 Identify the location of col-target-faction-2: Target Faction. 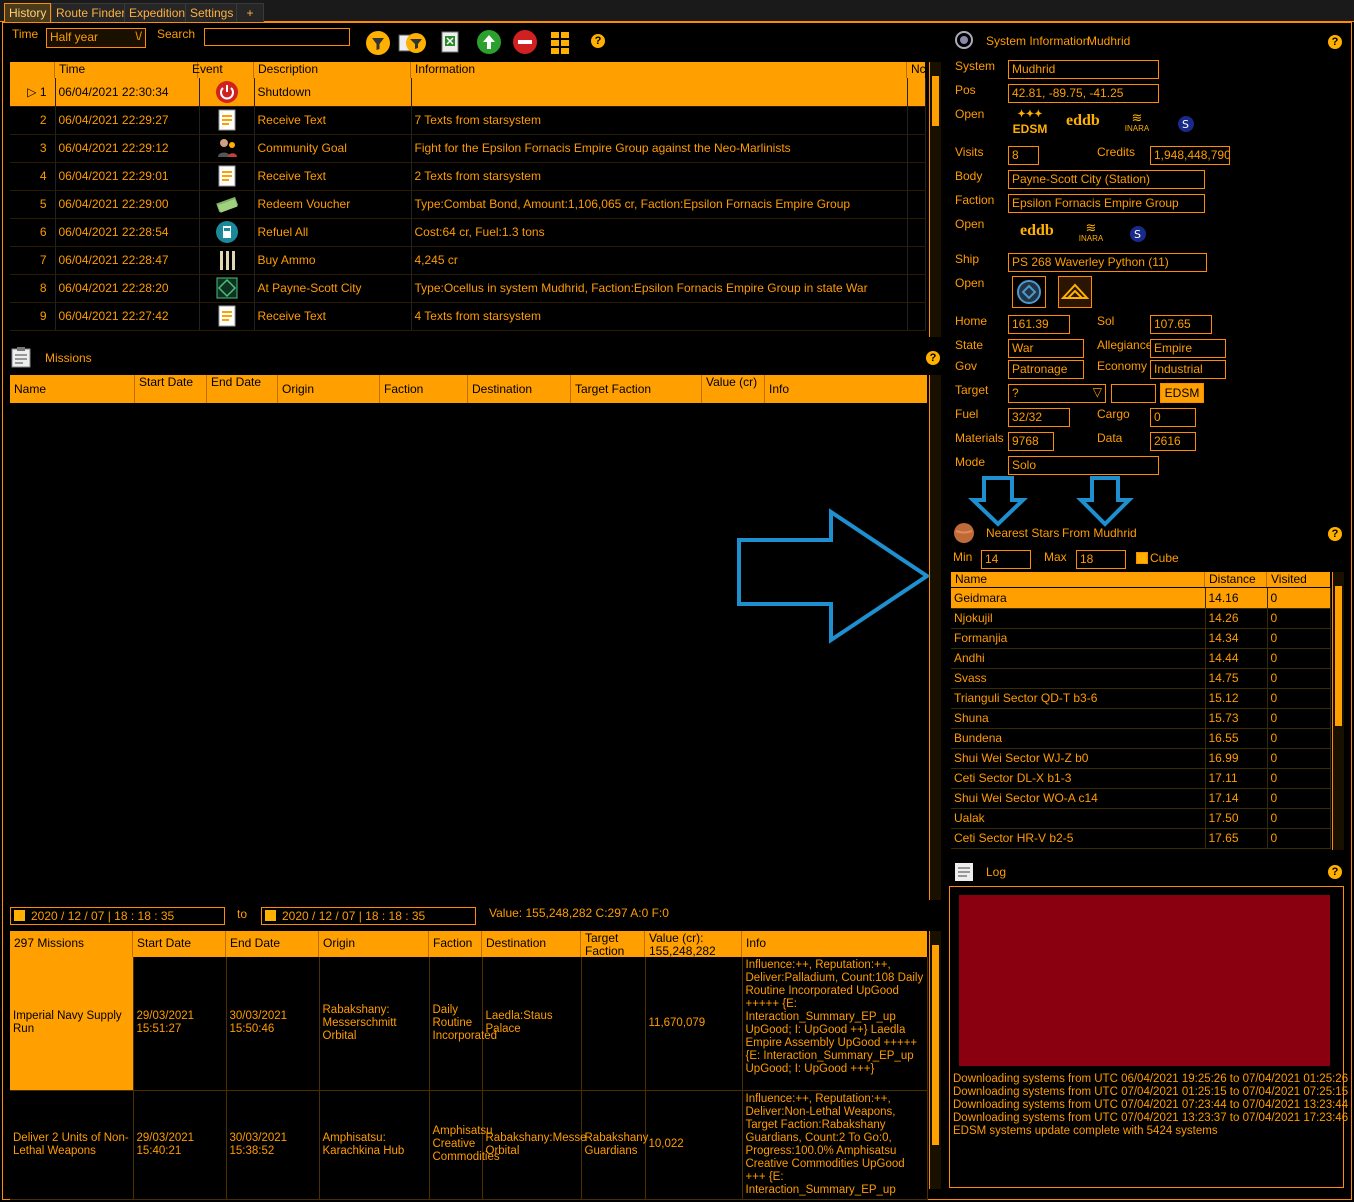
(613, 944).